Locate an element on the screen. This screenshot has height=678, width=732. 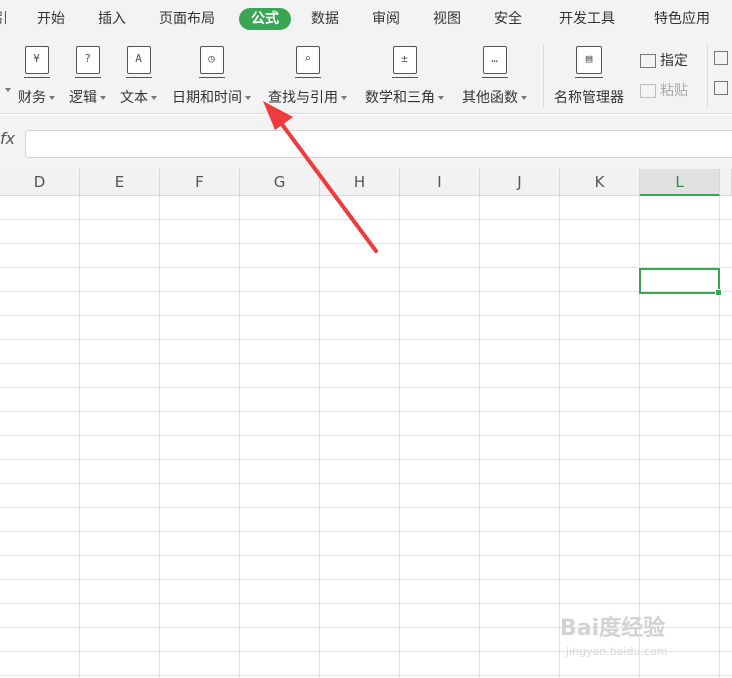
column-header-f: F is located at coordinates (200, 182).